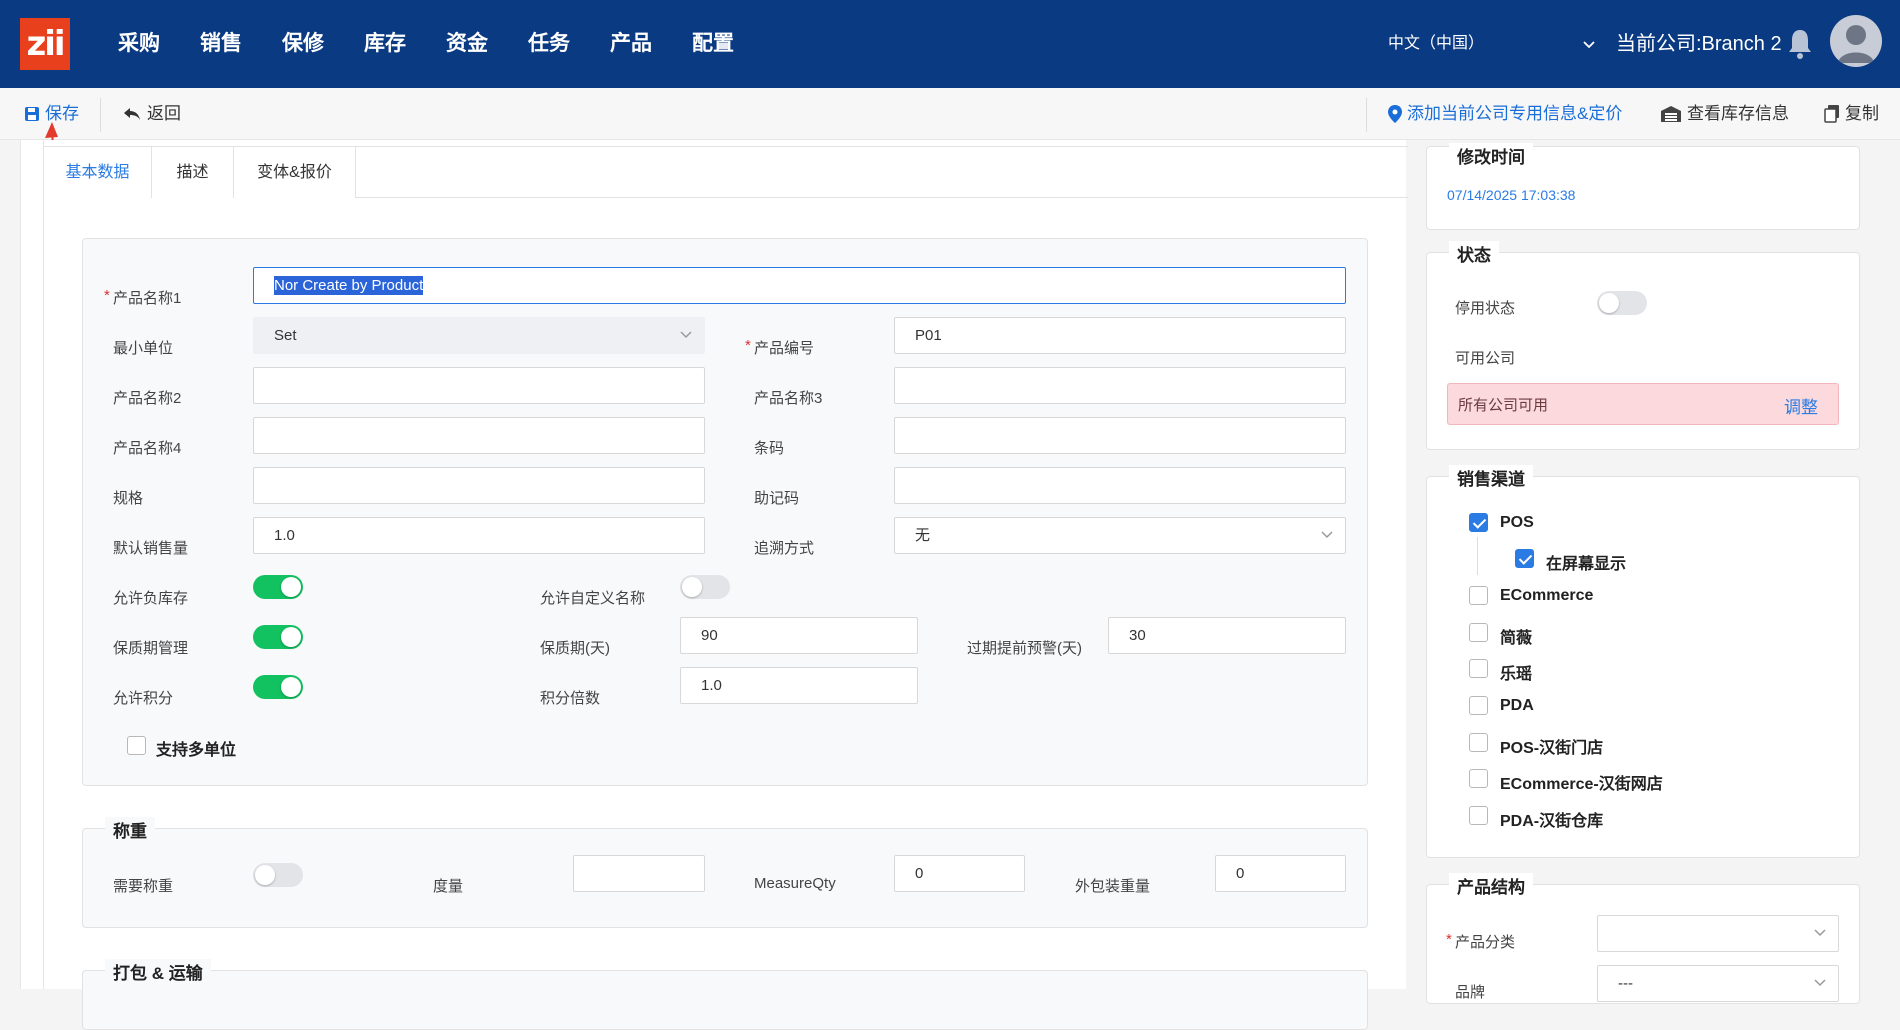 The image size is (1900, 1030). What do you see at coordinates (158, 971) in the screenshot?
I see `packing-title: 打包 & 运输` at bounding box center [158, 971].